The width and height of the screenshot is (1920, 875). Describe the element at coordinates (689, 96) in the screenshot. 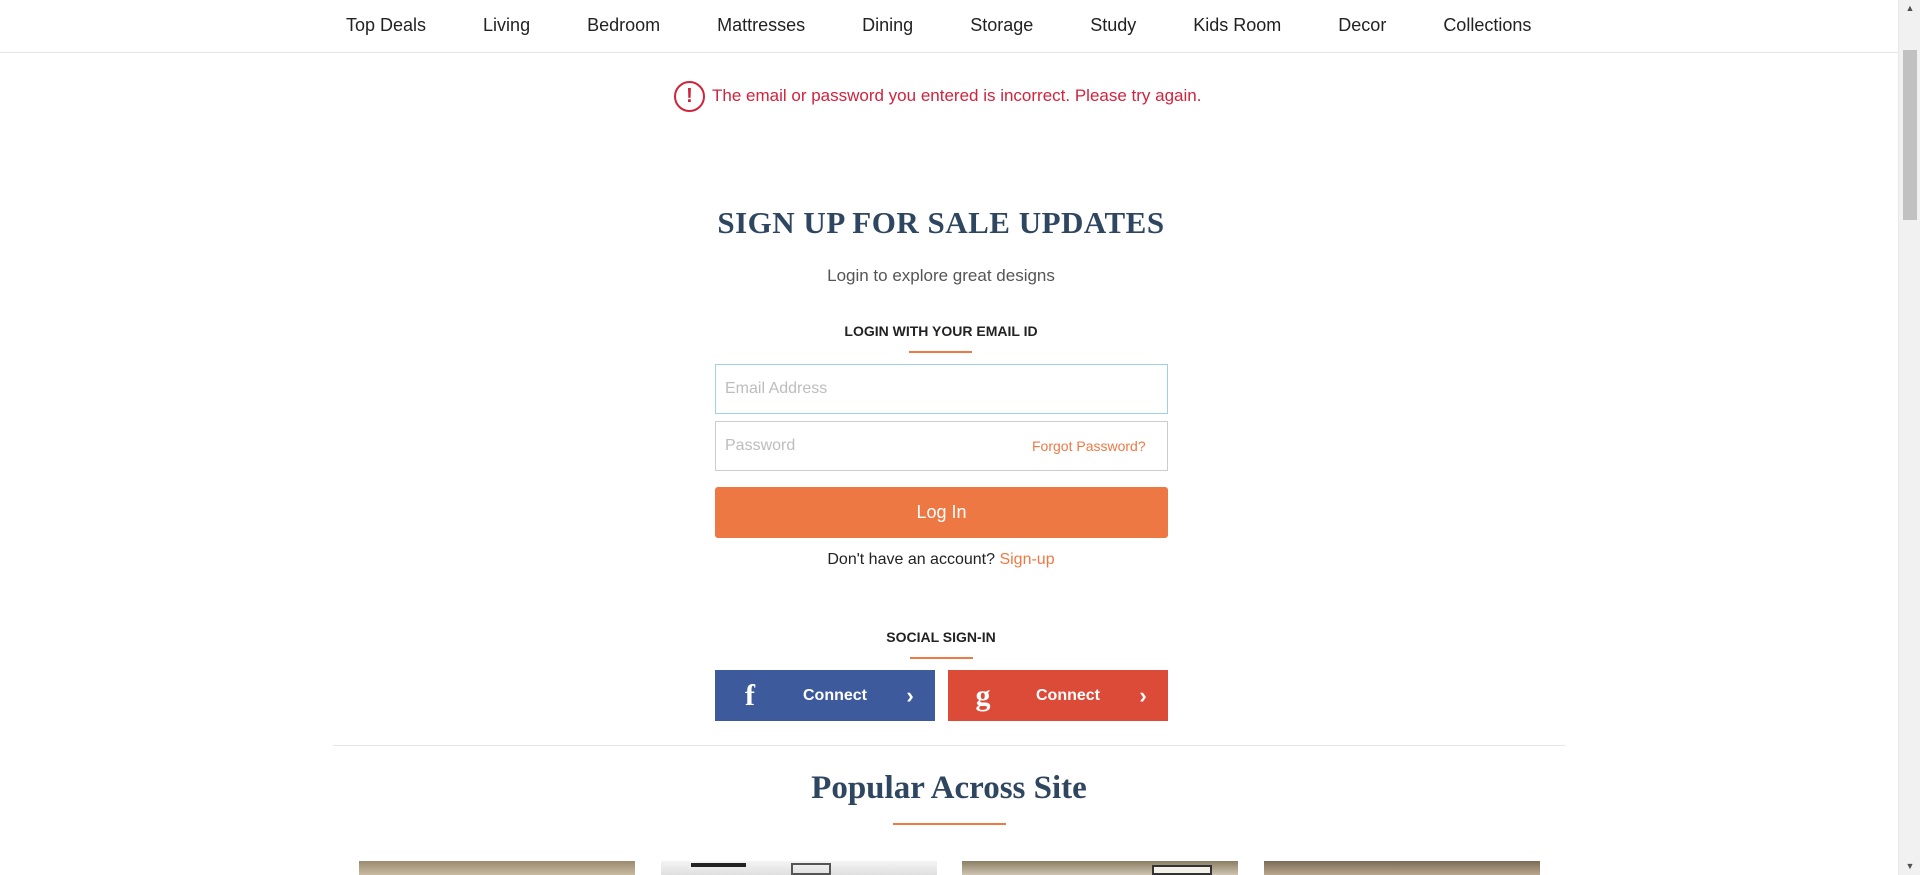

I see `exclamation-circle-icon: !` at that location.